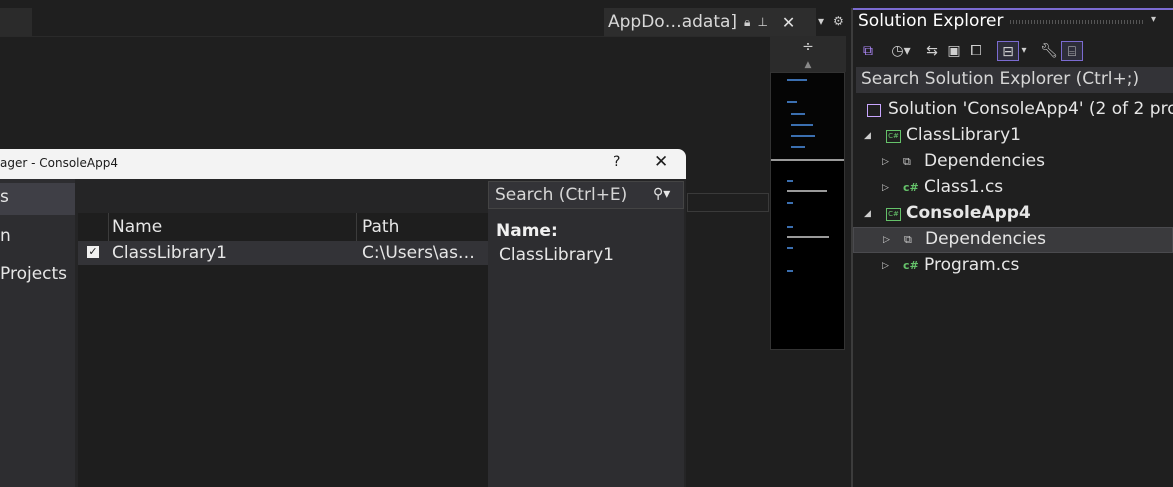 The image size is (1173, 487). Describe the element at coordinates (661, 162) in the screenshot. I see `dialog-close-button: ✕` at that location.